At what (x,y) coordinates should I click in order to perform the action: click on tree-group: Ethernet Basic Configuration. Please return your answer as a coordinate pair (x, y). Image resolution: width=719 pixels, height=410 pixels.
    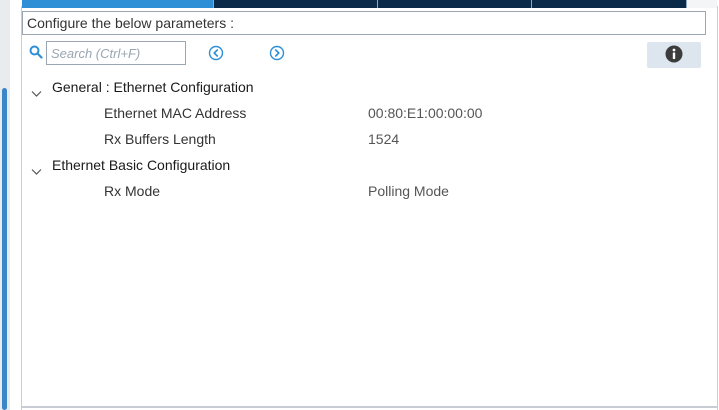
    Looking at the image, I should click on (364, 167).